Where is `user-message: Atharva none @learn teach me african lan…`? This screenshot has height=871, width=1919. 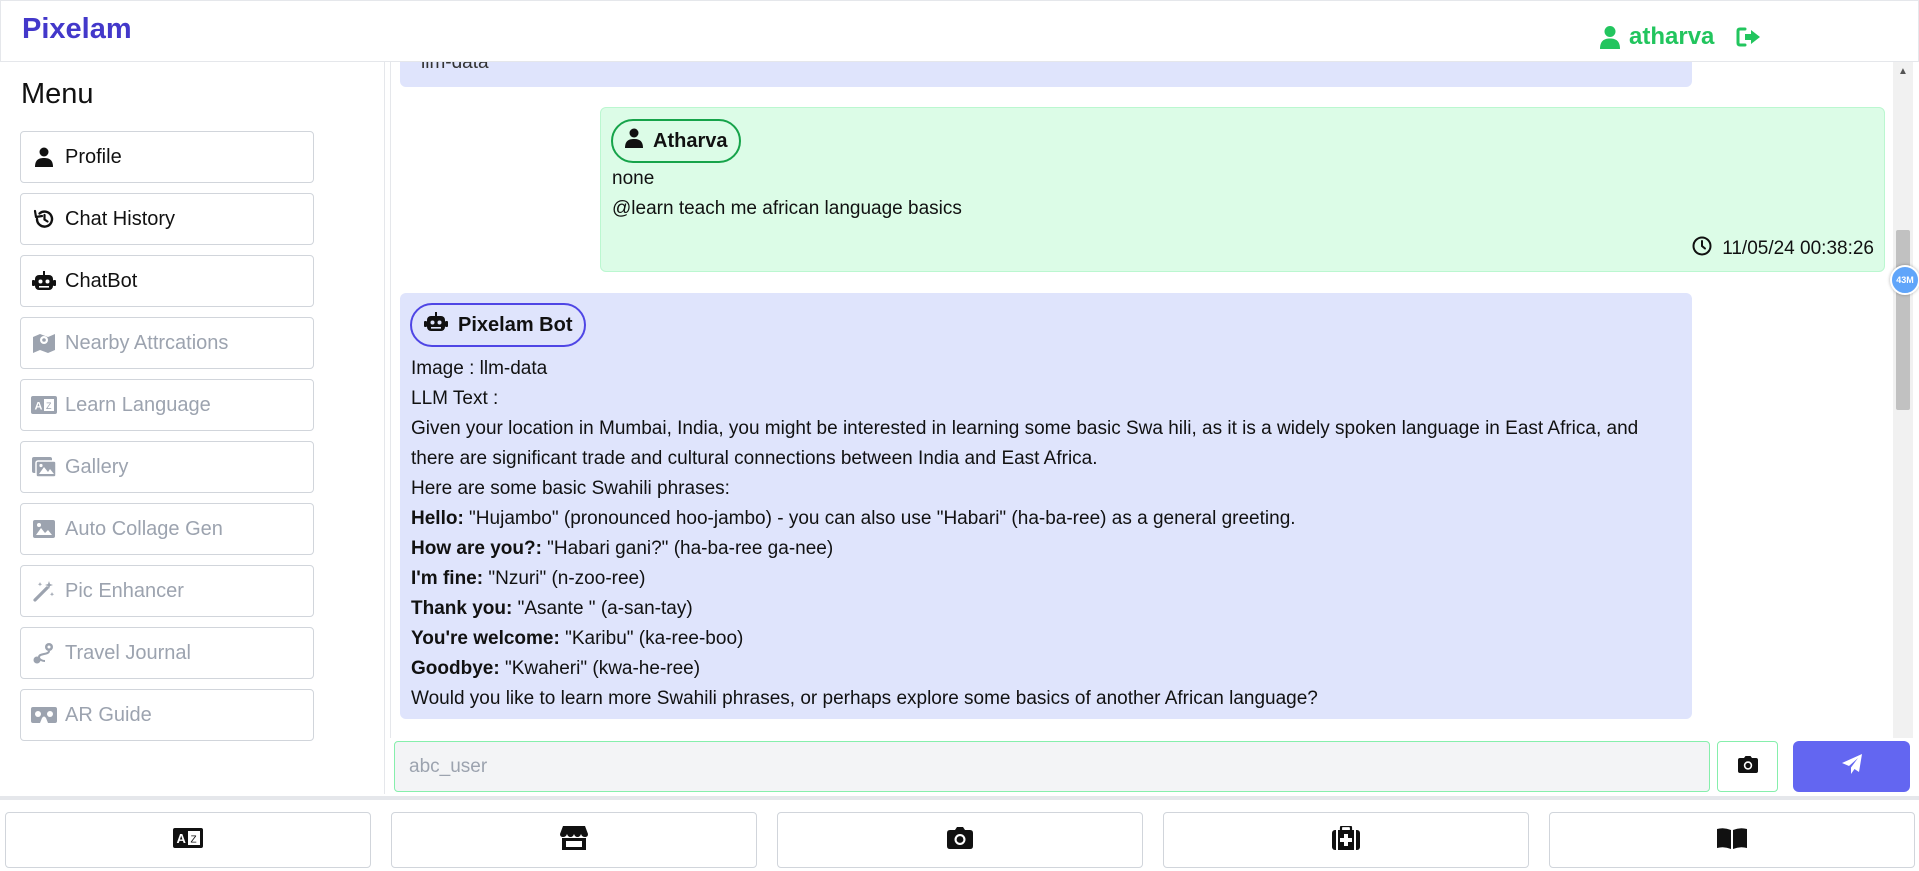
user-message: Atharva none @learn teach me african lan… is located at coordinates (1242, 189).